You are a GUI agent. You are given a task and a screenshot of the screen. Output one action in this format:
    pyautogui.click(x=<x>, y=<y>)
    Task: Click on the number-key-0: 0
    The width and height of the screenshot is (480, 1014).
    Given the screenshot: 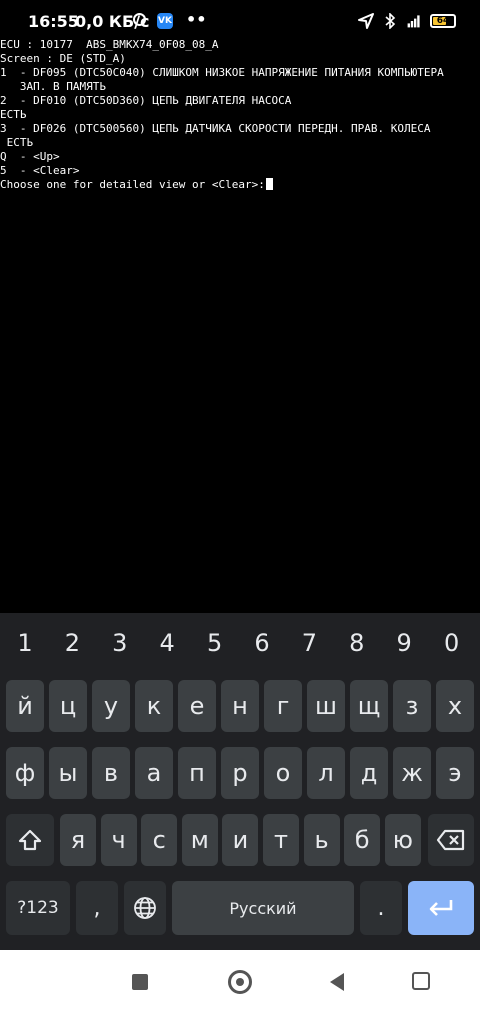 What is the action you would take?
    pyautogui.click(x=452, y=643)
    